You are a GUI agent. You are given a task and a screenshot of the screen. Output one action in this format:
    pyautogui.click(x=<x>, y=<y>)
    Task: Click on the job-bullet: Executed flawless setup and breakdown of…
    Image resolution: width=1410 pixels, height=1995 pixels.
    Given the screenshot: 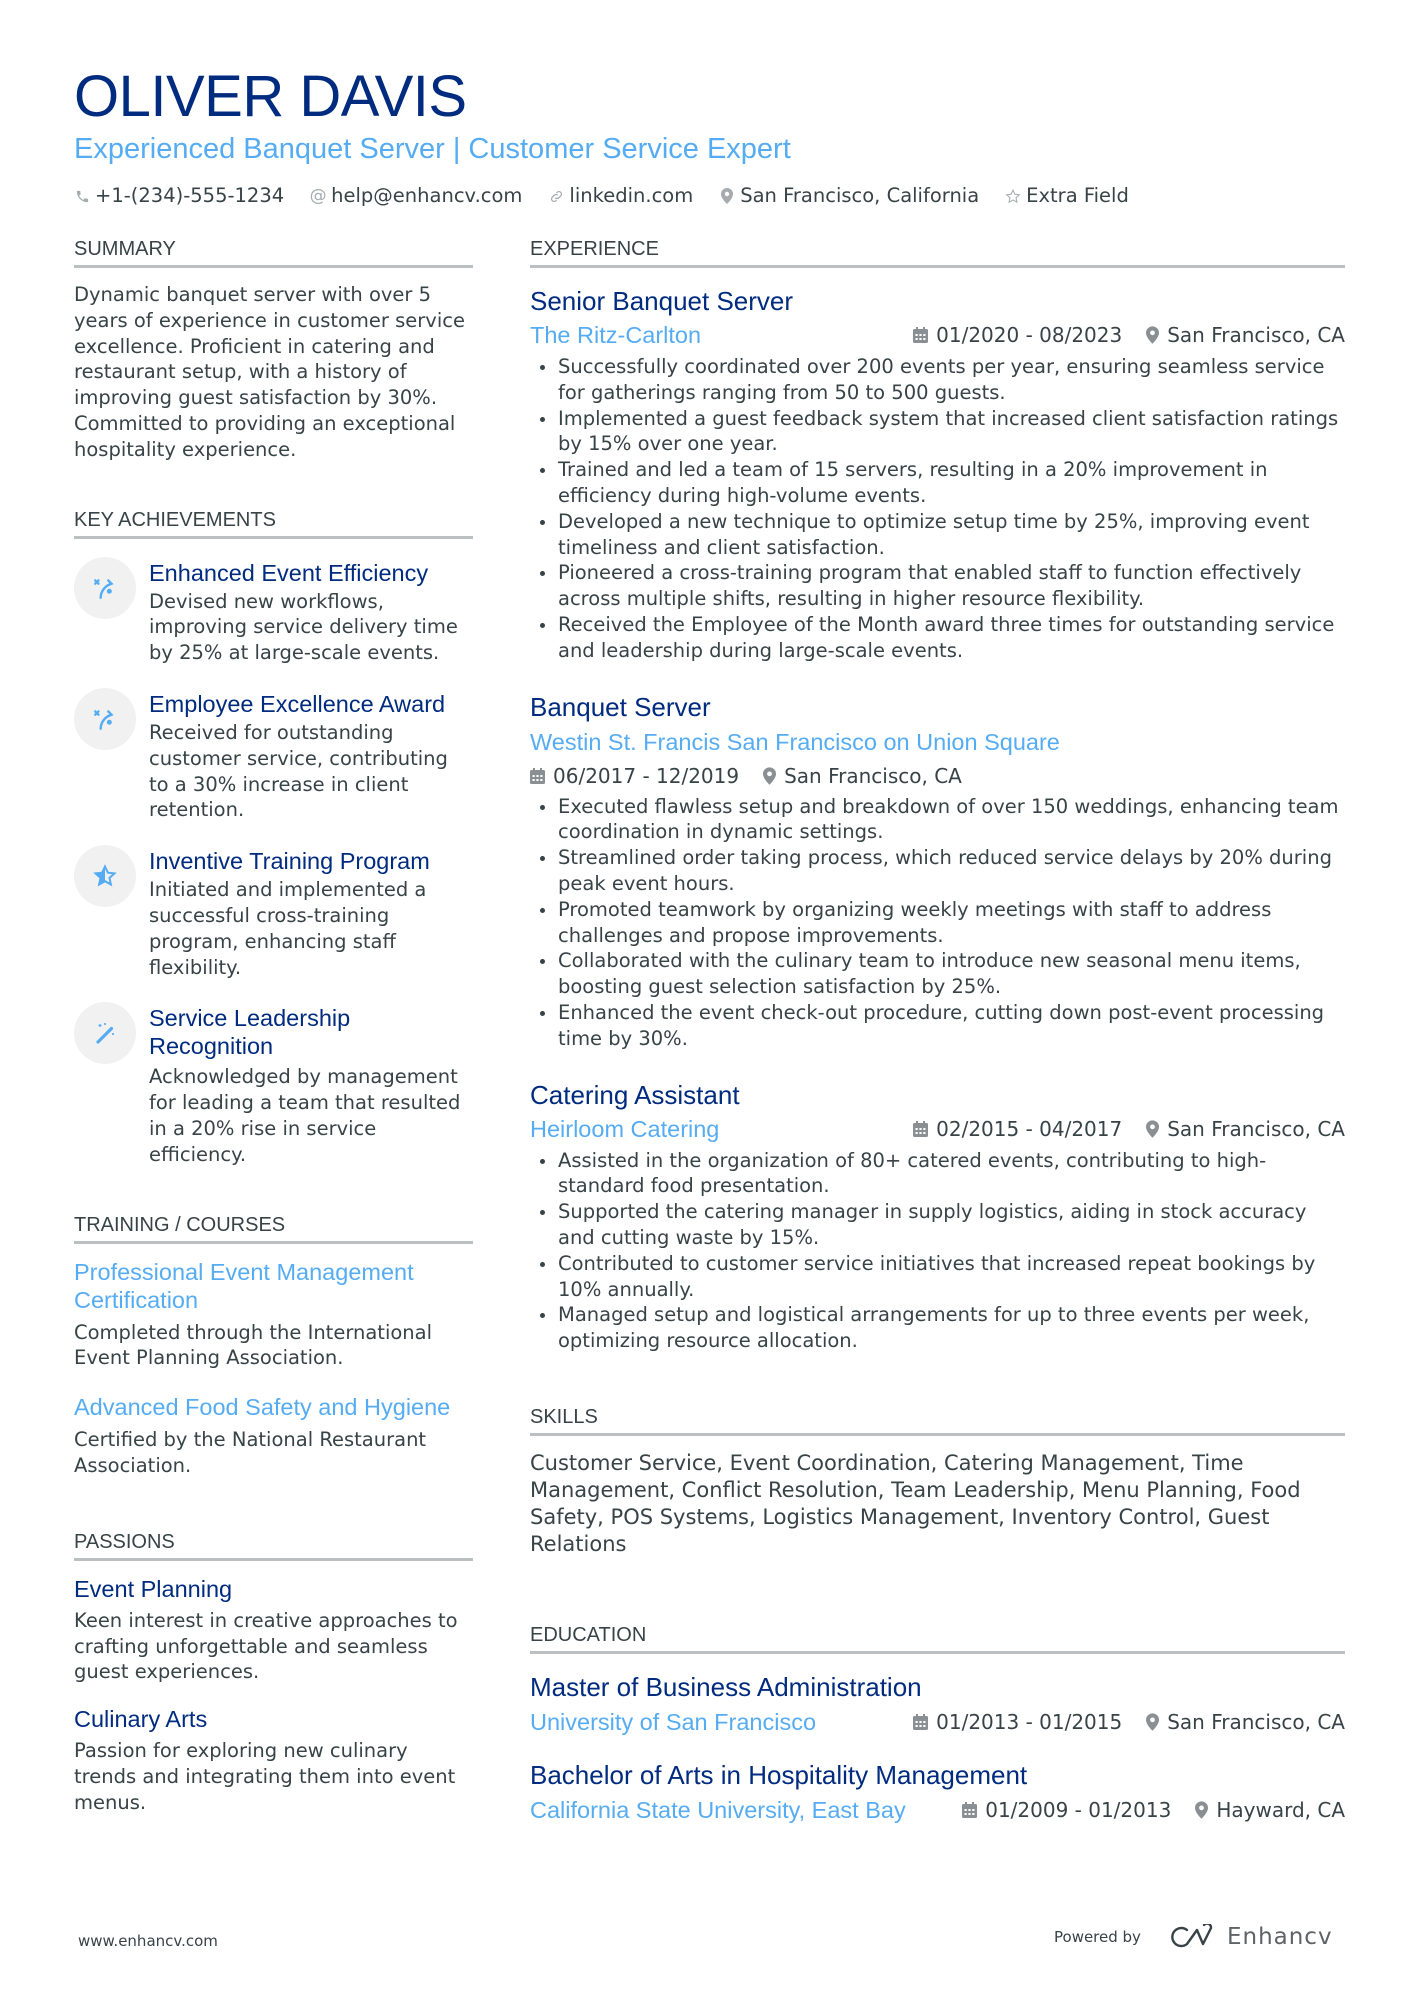 What is the action you would take?
    pyautogui.click(x=937, y=820)
    